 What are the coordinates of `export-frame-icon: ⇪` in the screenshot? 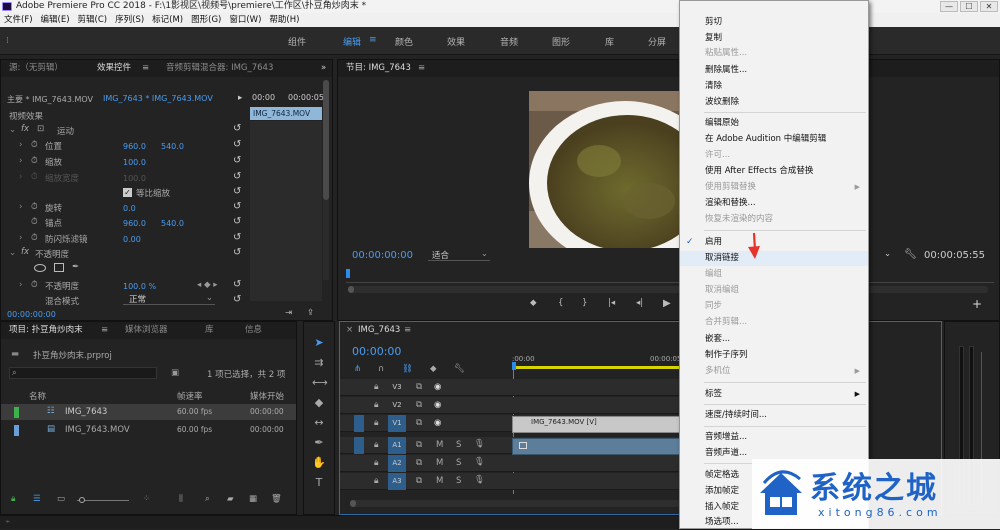 It's located at (310, 313).